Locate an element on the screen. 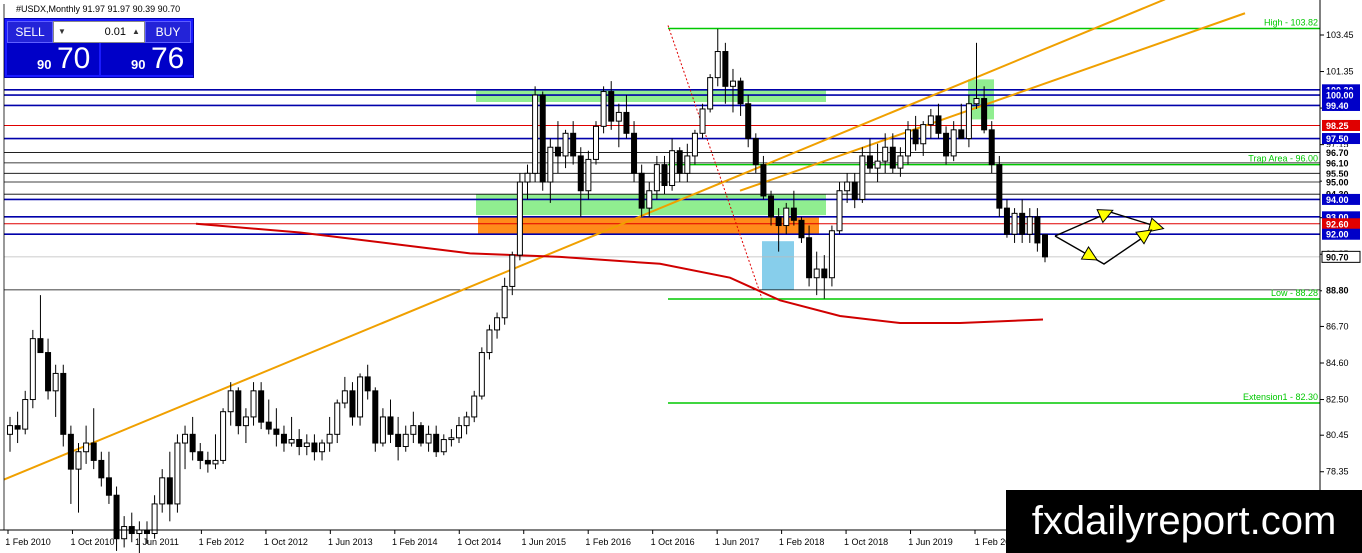 The image size is (1362, 553). buy-button: BUY is located at coordinates (168, 32).